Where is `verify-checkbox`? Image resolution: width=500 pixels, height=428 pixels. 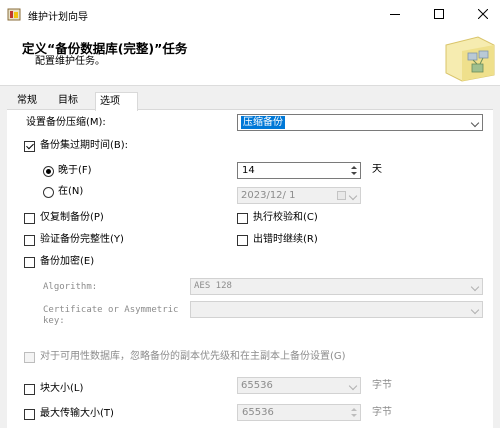 verify-checkbox is located at coordinates (29, 240).